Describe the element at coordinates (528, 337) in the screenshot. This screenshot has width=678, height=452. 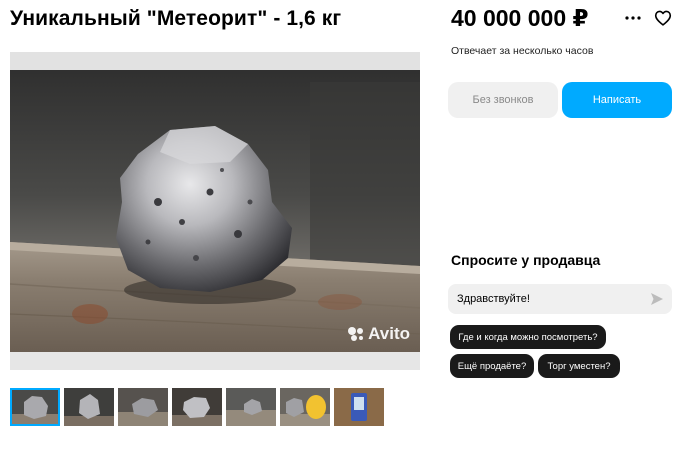
I see `quick-question-chip: Где и когда можно посмотреть?` at that location.